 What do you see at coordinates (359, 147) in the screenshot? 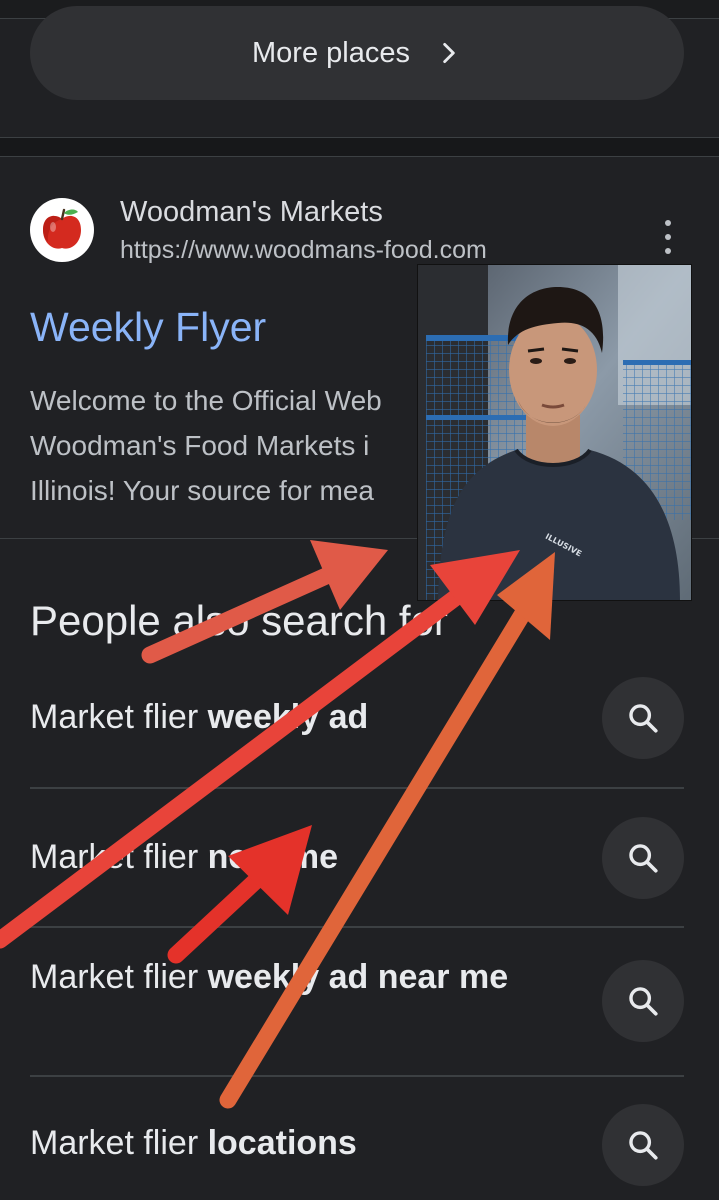
I see `section-separator` at bounding box center [359, 147].